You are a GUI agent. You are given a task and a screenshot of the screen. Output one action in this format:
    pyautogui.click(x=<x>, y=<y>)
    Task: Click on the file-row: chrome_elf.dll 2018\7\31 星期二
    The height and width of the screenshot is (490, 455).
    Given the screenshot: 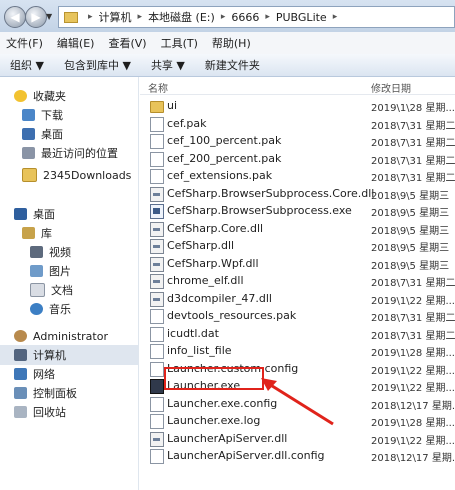 What is the action you would take?
    pyautogui.click(x=297, y=280)
    